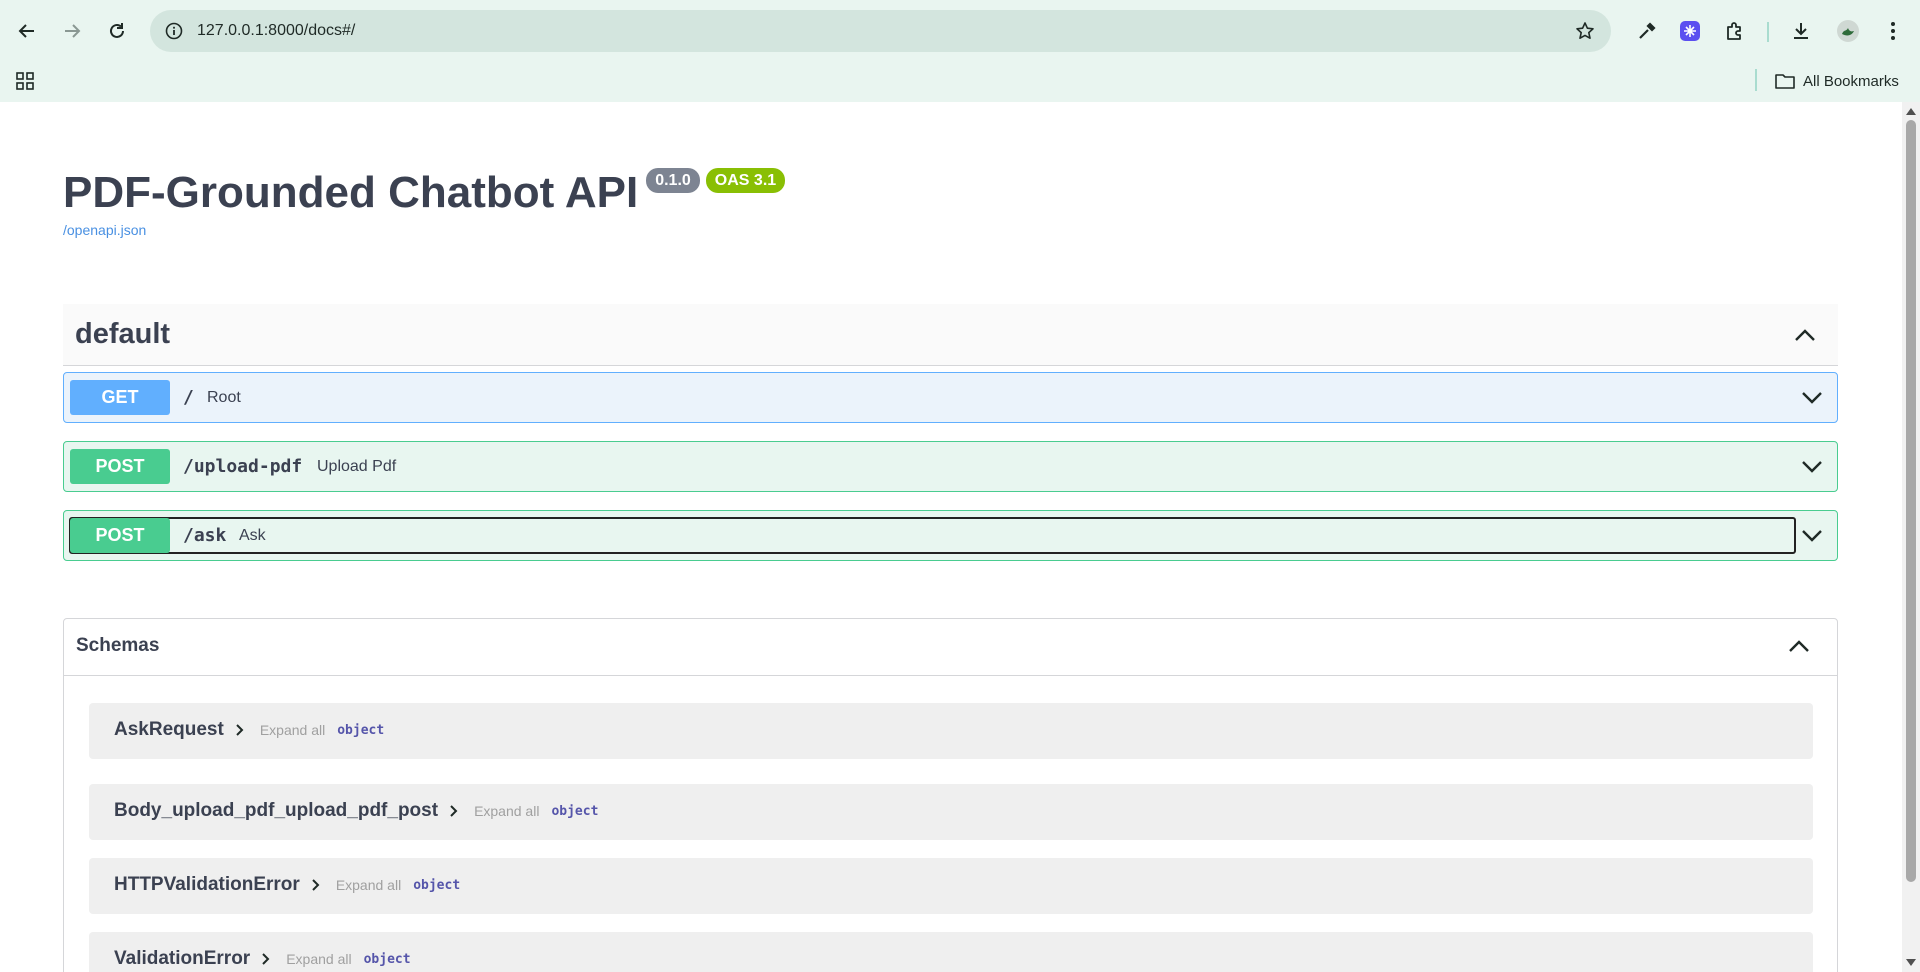 This screenshot has width=1920, height=972. I want to click on api-info: PDF-Grounded Chatbot API 0.1.0 OAS 3.1, so click(424, 193).